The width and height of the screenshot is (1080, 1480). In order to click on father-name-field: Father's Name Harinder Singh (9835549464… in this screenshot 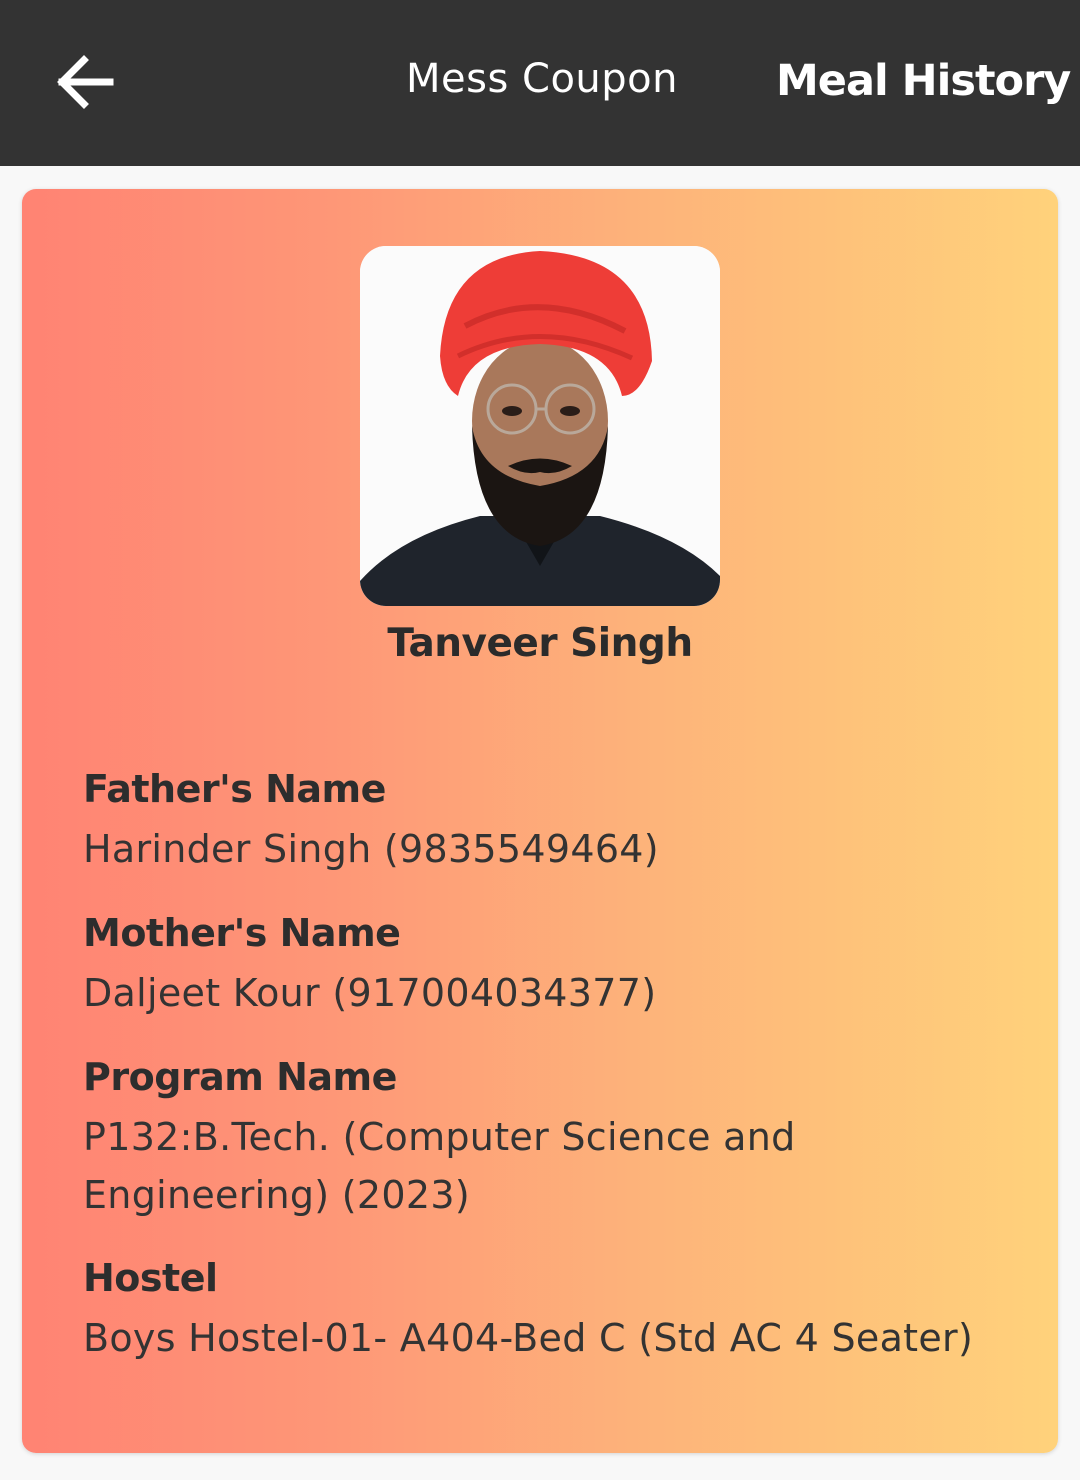, I will do `click(563, 822)`.